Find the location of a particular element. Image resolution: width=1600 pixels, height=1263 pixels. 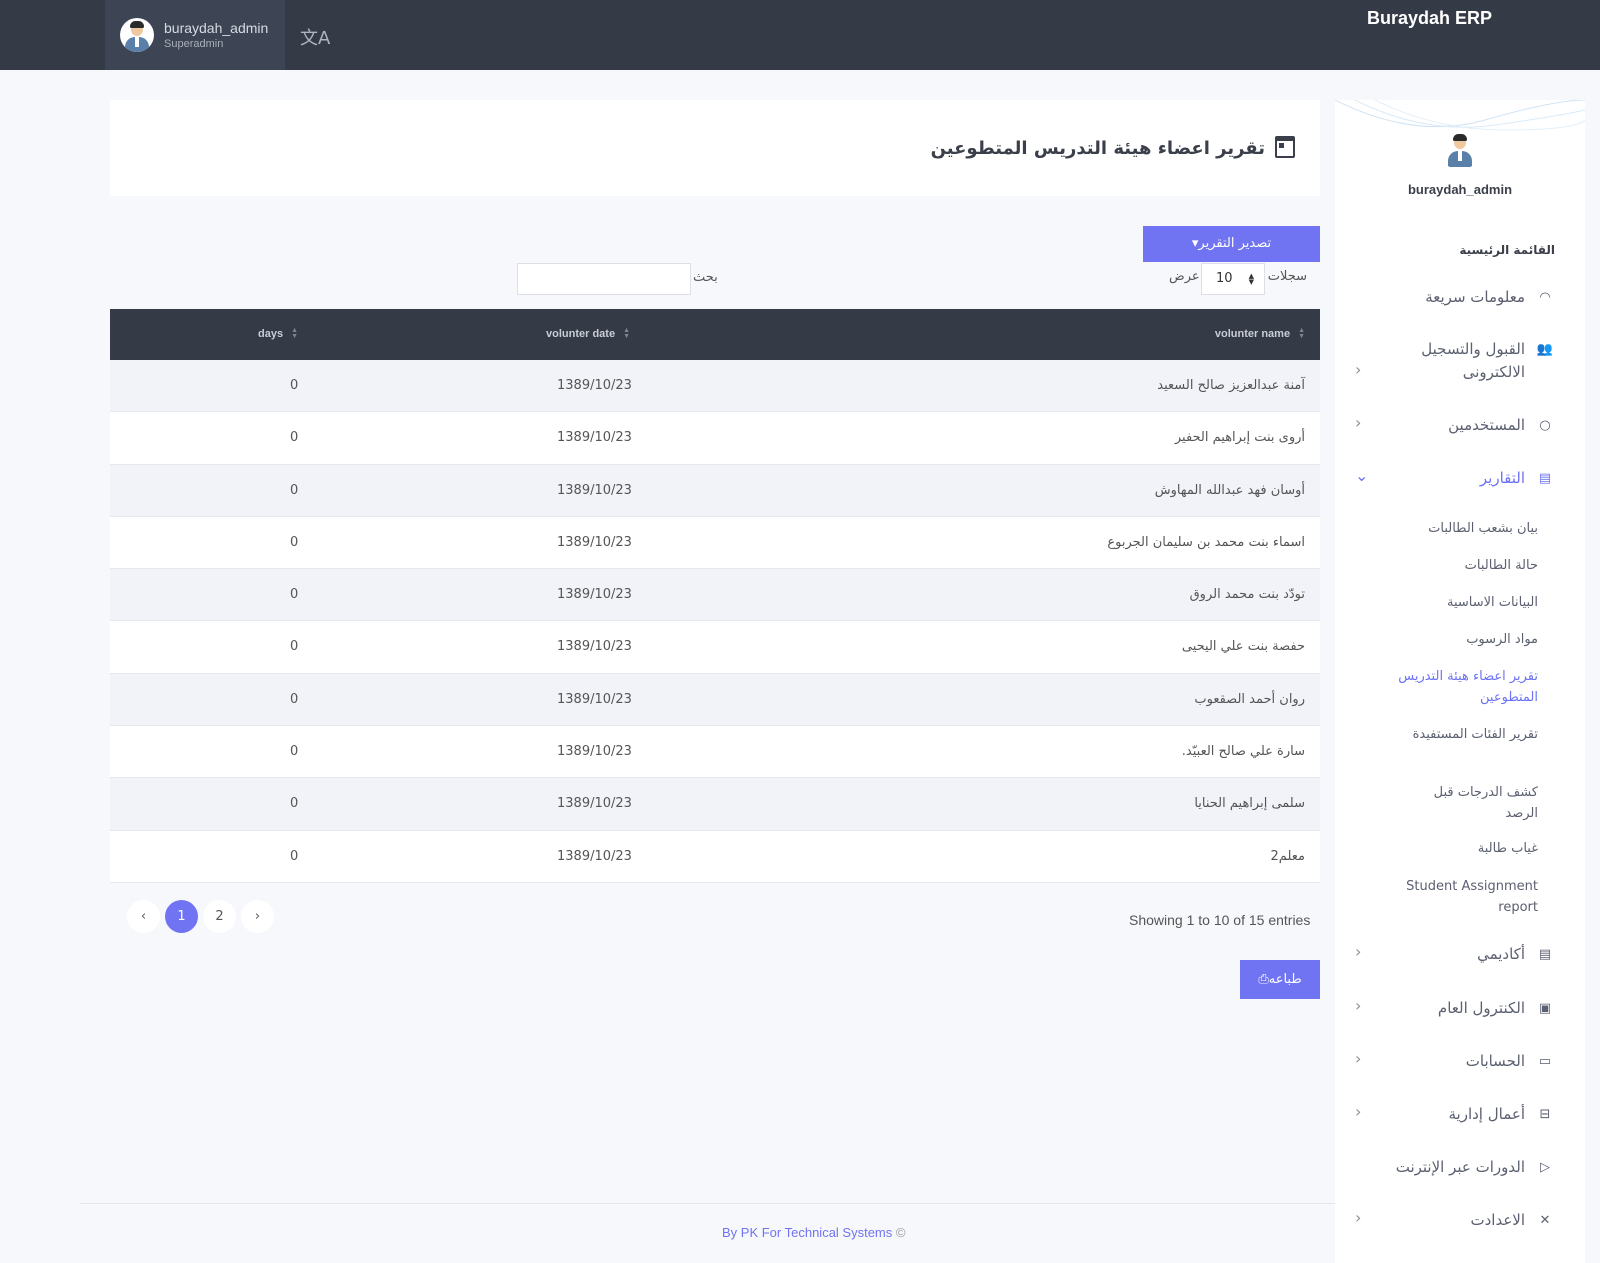

cell-name: حفصة بنت علي اليحيى is located at coordinates (1243, 647).